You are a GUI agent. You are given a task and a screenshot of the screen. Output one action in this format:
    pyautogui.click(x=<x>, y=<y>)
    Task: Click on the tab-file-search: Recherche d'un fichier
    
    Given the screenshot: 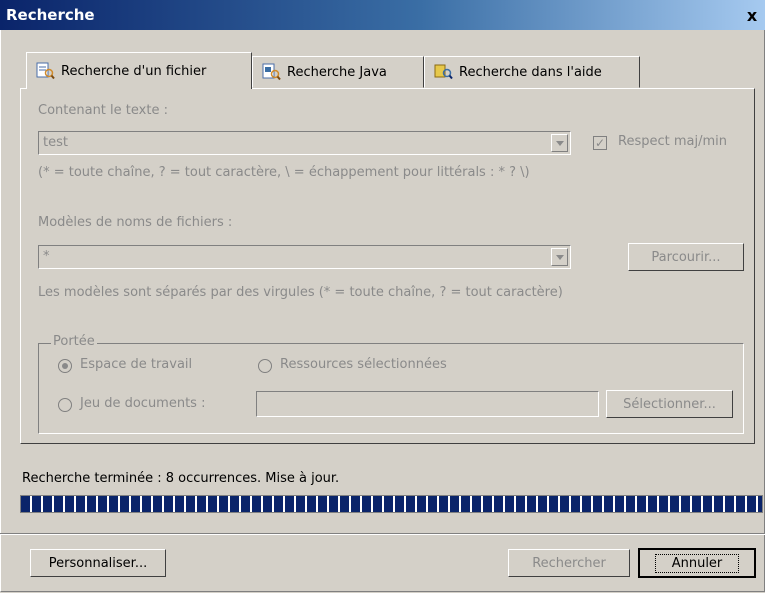 What is the action you would take?
    pyautogui.click(x=139, y=70)
    